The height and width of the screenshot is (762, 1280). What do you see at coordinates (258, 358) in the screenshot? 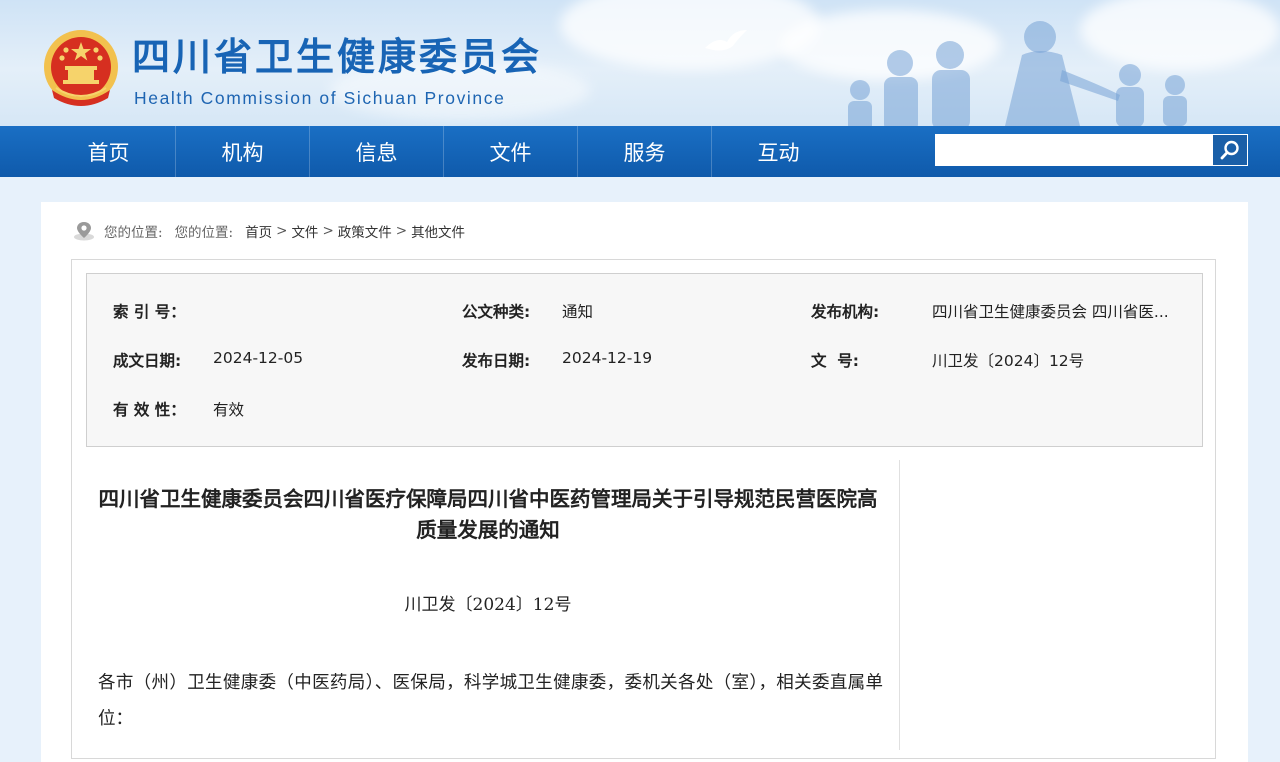
I see `written-date-value: 2024-12-05` at bounding box center [258, 358].